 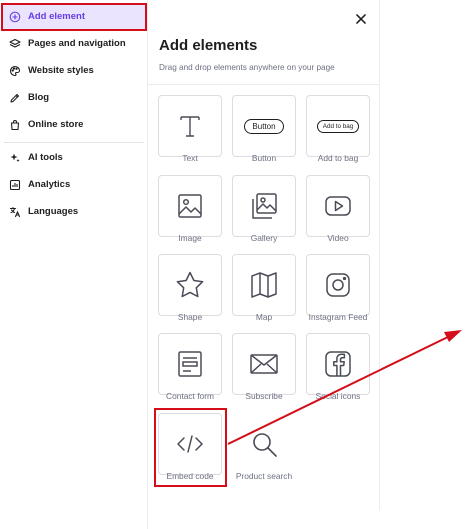 I want to click on sidebar-item-label: Online store, so click(x=56, y=124).